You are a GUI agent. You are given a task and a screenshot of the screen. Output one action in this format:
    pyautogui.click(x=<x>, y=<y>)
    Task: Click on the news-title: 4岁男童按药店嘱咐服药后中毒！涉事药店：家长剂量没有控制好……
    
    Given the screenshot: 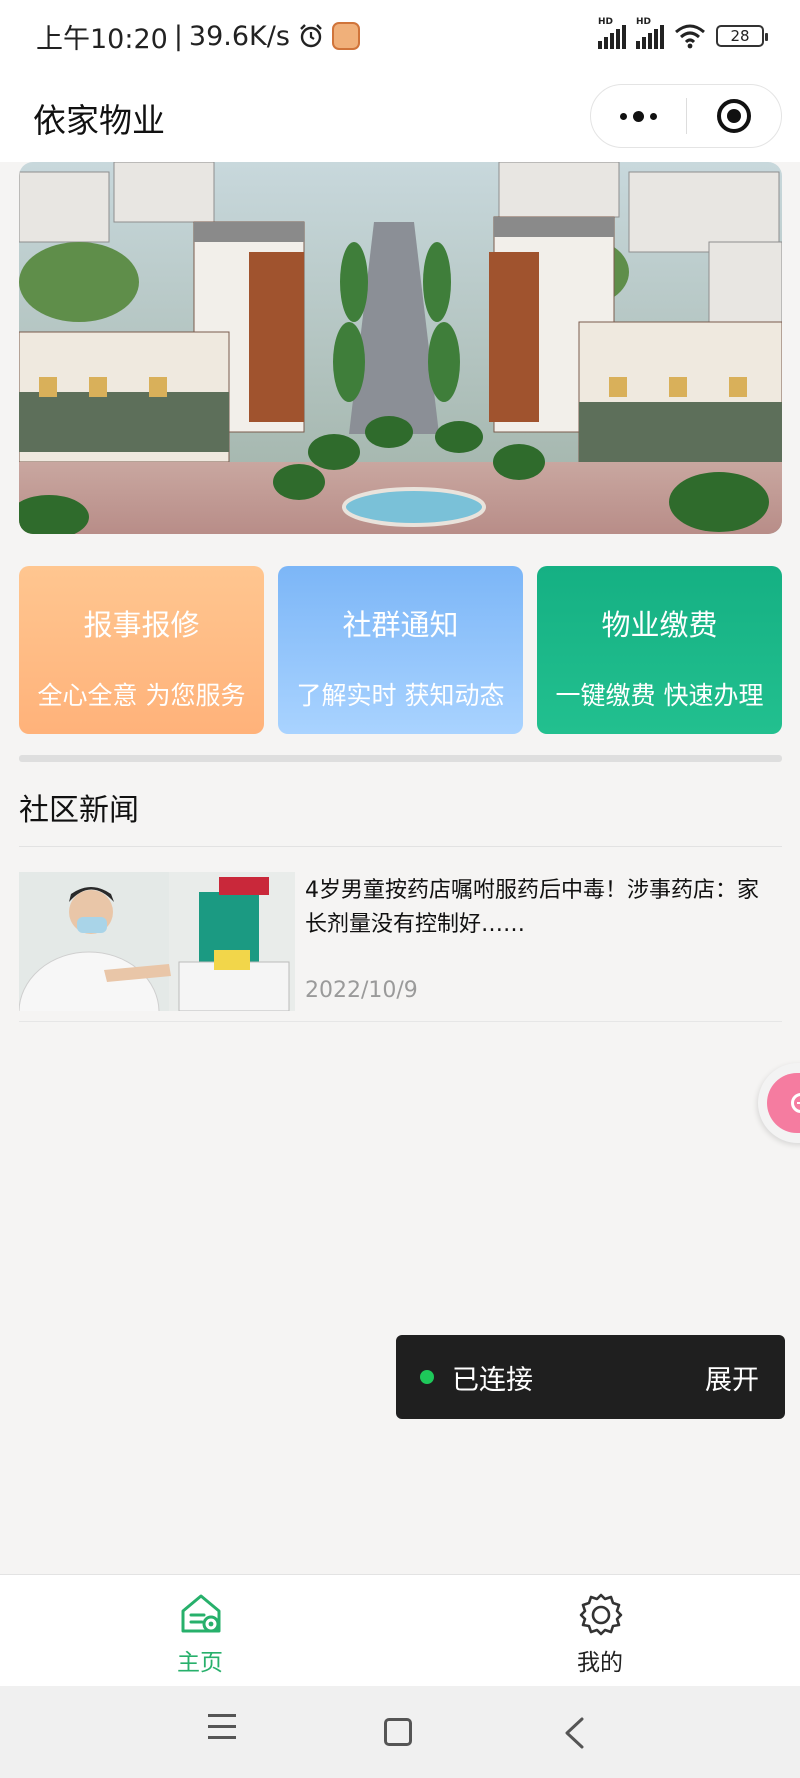 What is the action you would take?
    pyautogui.click(x=532, y=907)
    